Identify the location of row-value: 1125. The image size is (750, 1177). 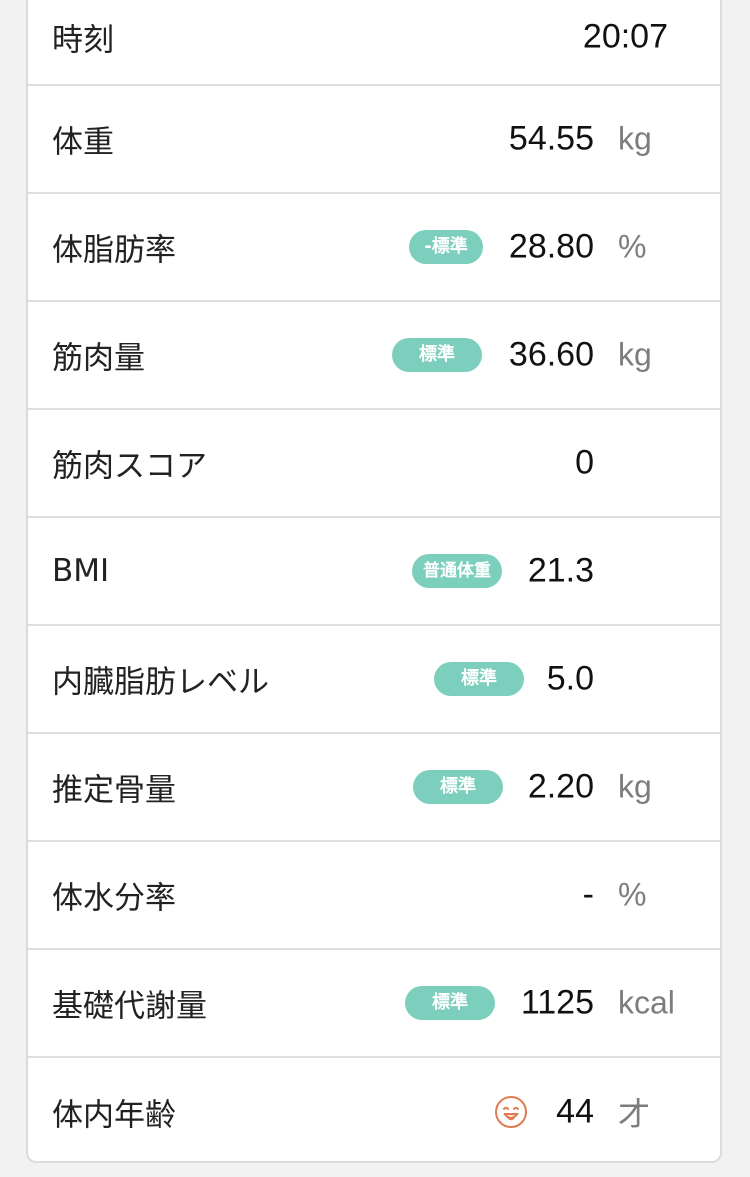
(557, 1002).